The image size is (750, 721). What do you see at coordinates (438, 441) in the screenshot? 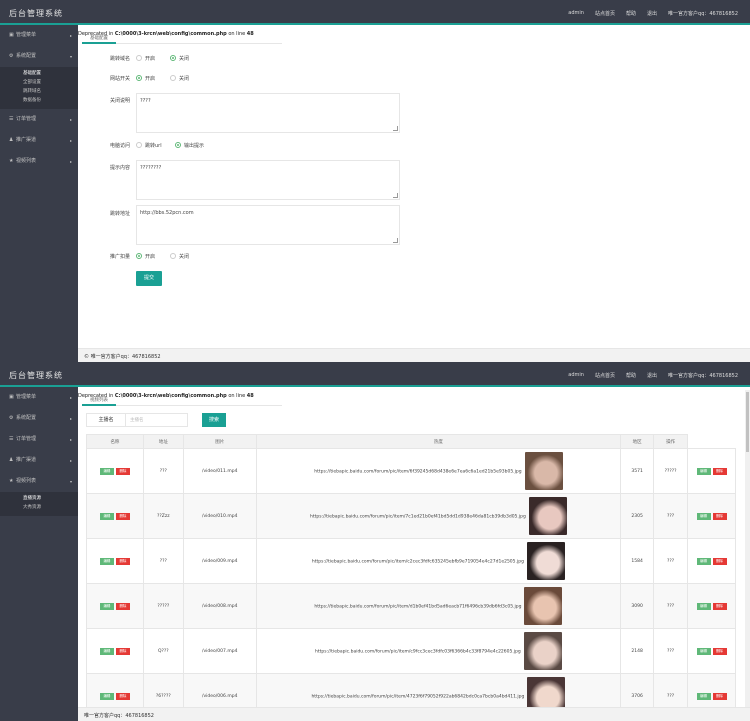
I see `col-heat: 热度` at bounding box center [438, 441].